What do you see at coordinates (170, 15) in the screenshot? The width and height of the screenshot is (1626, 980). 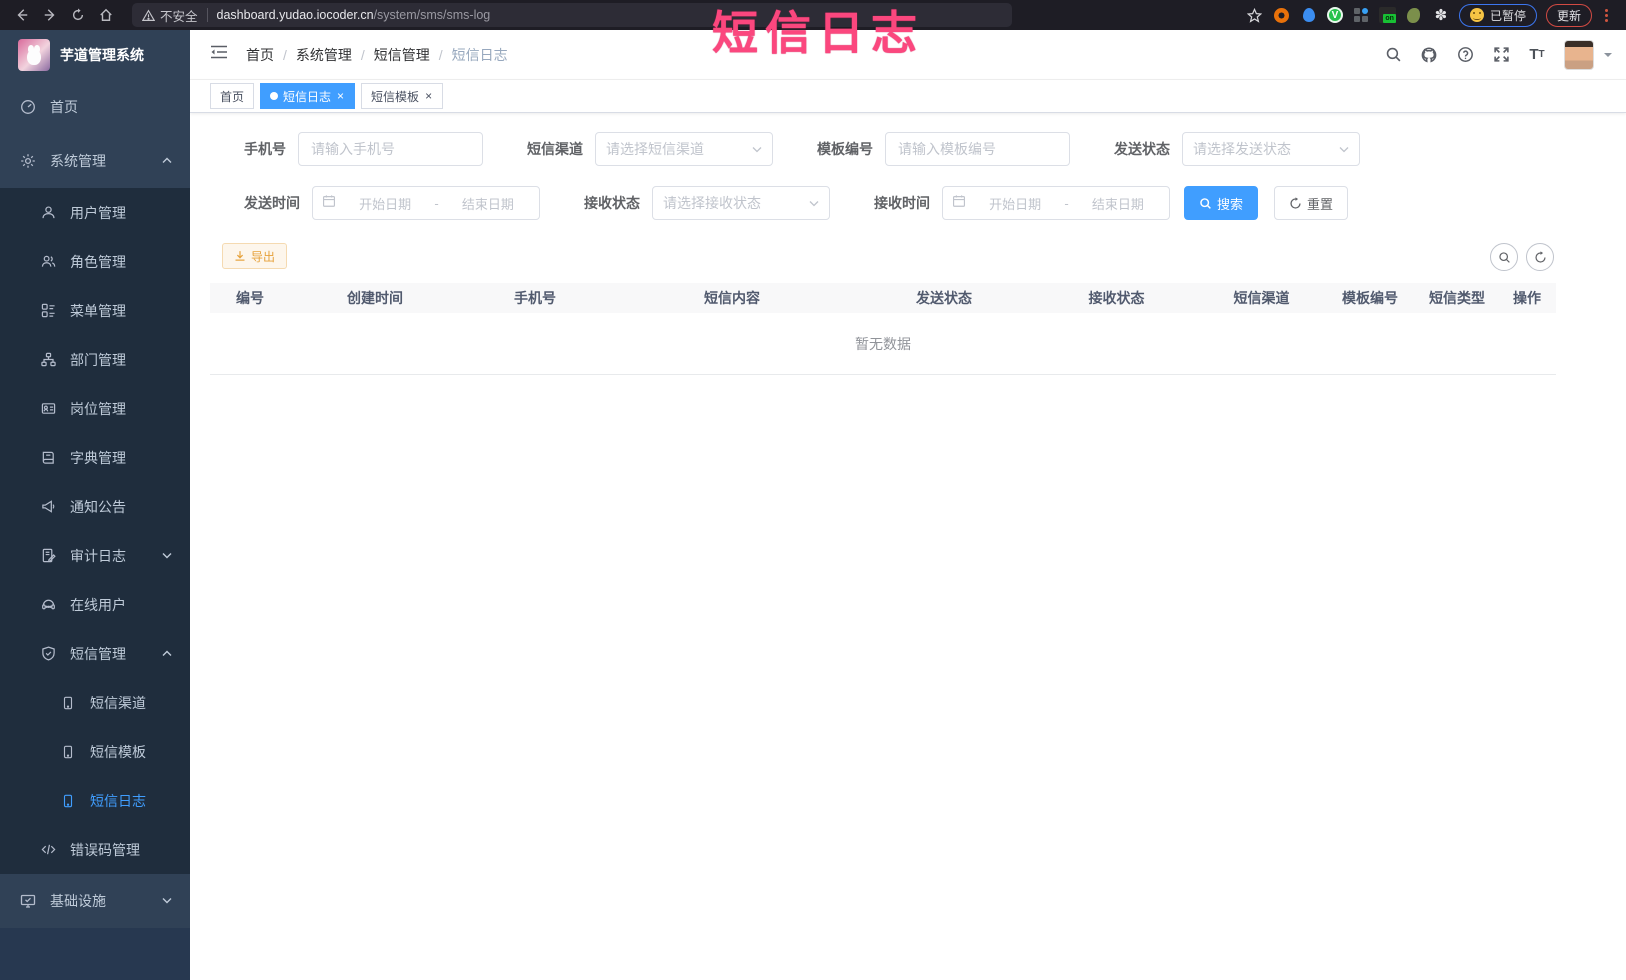 I see `site-security: 不安全` at bounding box center [170, 15].